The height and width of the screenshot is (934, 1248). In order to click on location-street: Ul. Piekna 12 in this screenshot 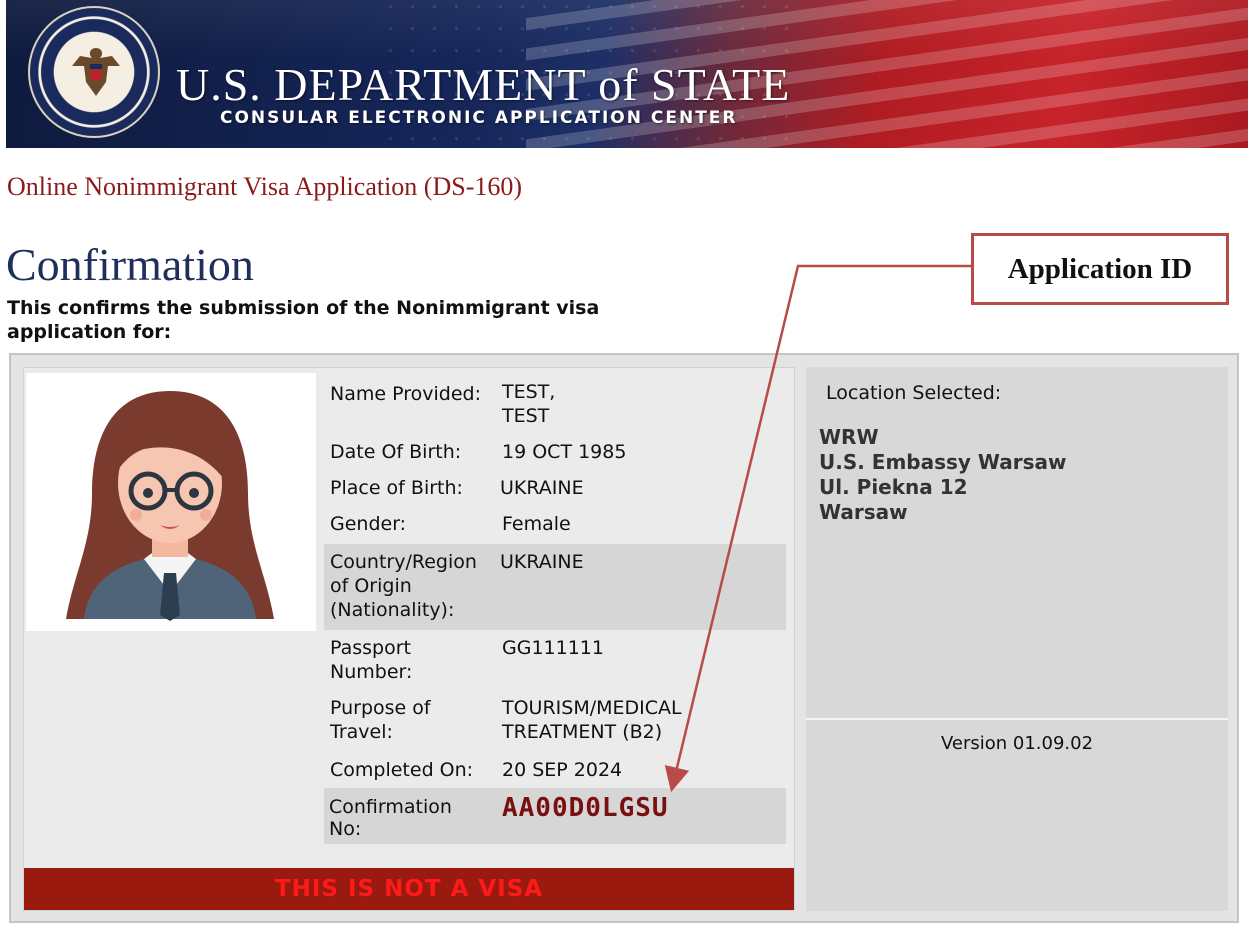, I will do `click(893, 487)`.